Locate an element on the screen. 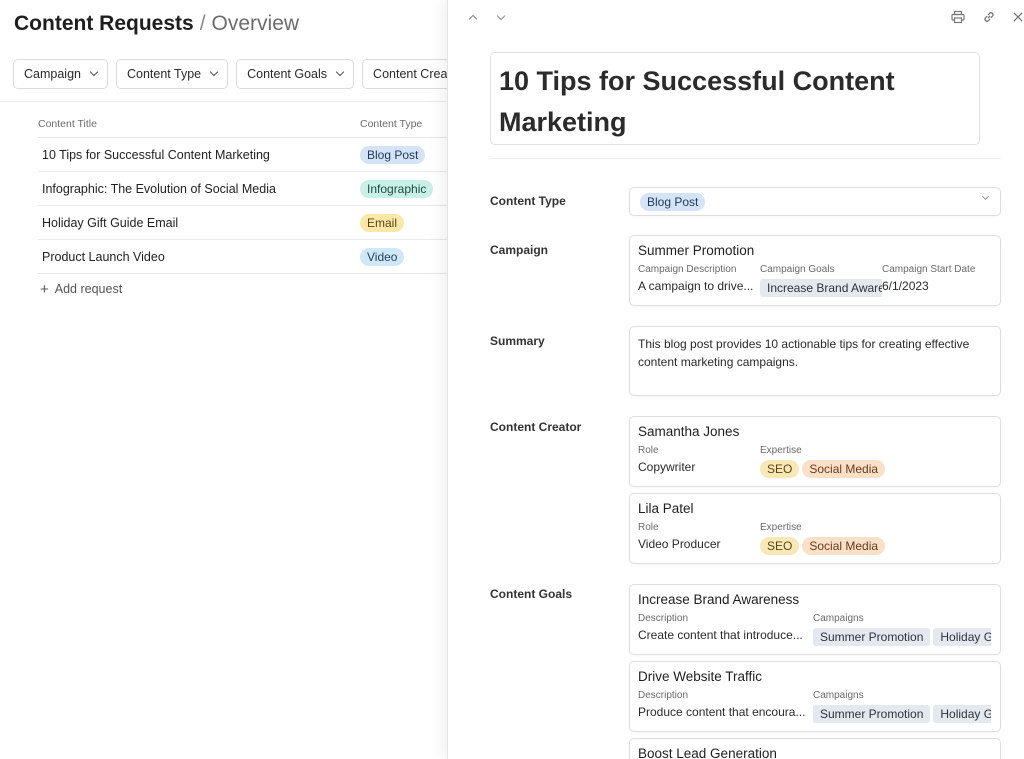  field-label-content-goals: Content Goals is located at coordinates (531, 594).